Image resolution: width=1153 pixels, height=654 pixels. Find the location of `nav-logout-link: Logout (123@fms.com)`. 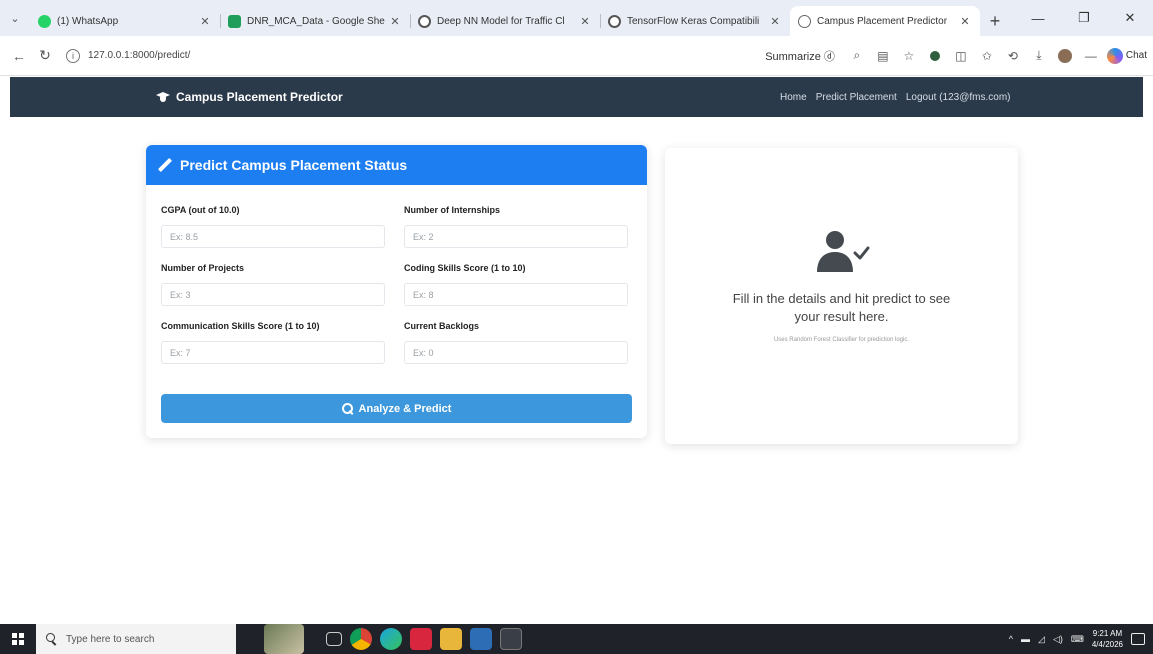

nav-logout-link: Logout (123@fms.com) is located at coordinates (958, 97).